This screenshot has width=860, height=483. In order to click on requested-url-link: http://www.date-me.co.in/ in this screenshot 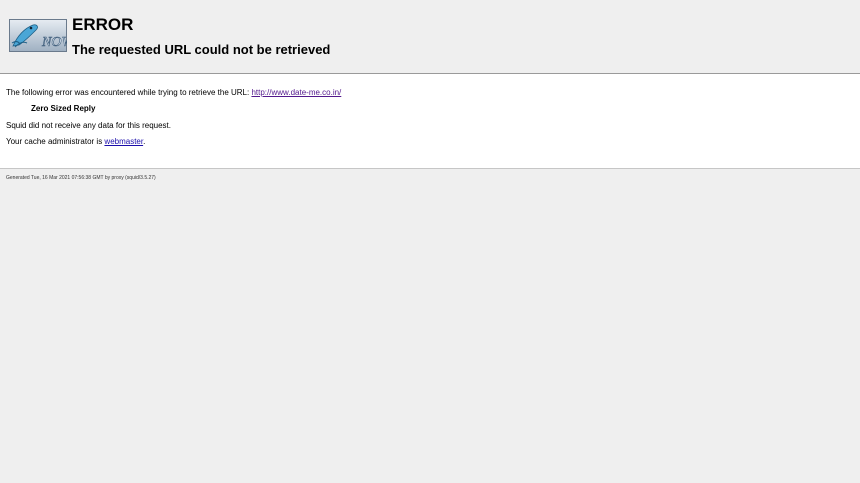, I will do `click(296, 92)`.